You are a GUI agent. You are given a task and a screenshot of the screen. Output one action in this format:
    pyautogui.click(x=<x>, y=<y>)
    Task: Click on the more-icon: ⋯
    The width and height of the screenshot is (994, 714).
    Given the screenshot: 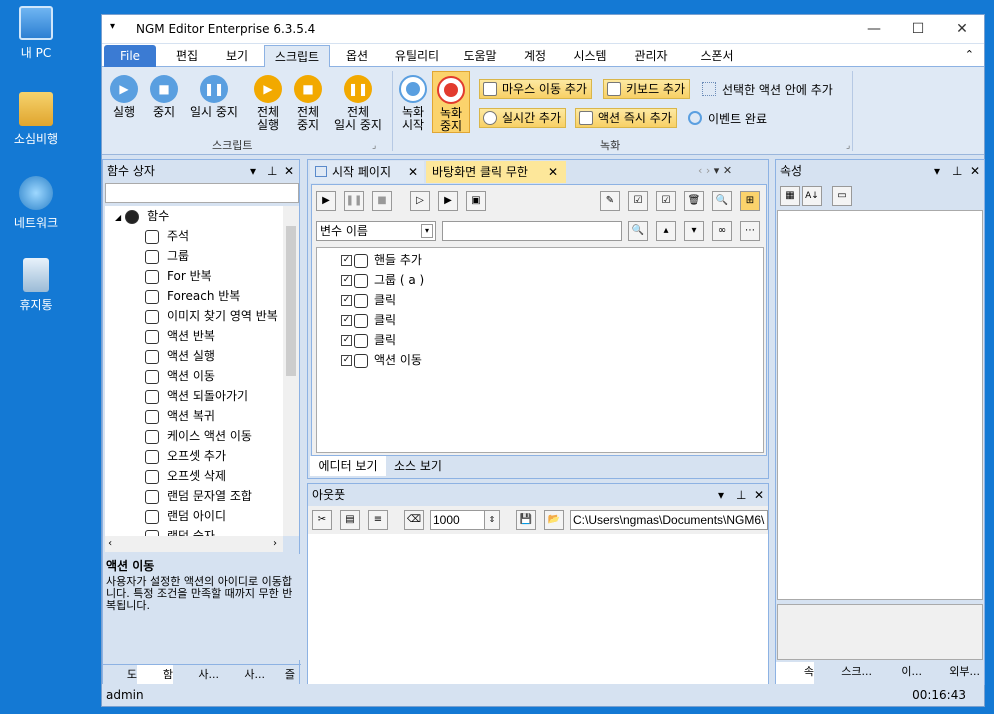 What is the action you would take?
    pyautogui.click(x=750, y=231)
    